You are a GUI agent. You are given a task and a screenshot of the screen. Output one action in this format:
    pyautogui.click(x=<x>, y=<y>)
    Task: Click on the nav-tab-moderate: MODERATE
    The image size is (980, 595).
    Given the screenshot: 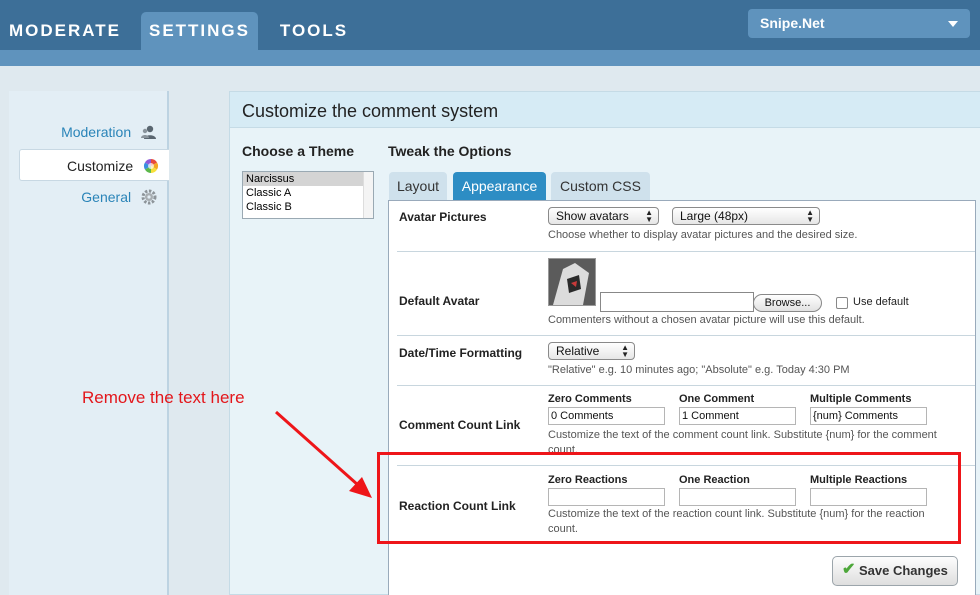 What is the action you would take?
    pyautogui.click(x=65, y=31)
    